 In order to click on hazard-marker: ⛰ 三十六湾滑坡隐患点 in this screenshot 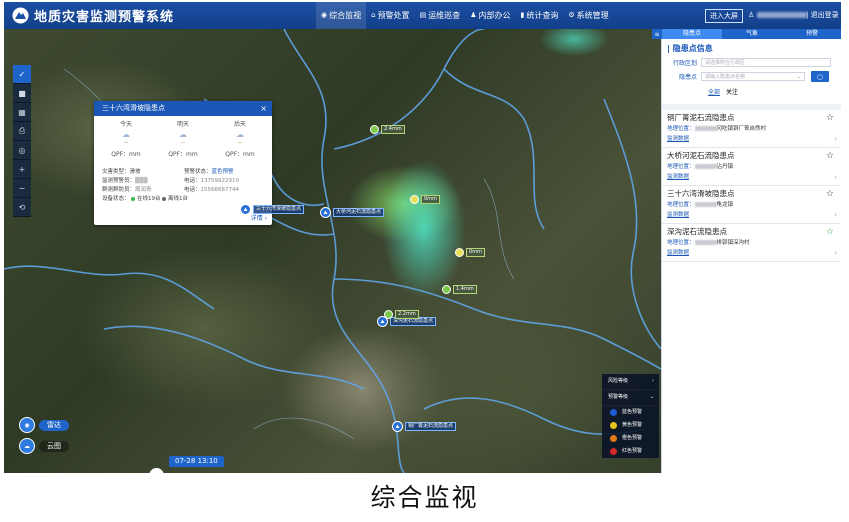, I will do `click(272, 209)`.